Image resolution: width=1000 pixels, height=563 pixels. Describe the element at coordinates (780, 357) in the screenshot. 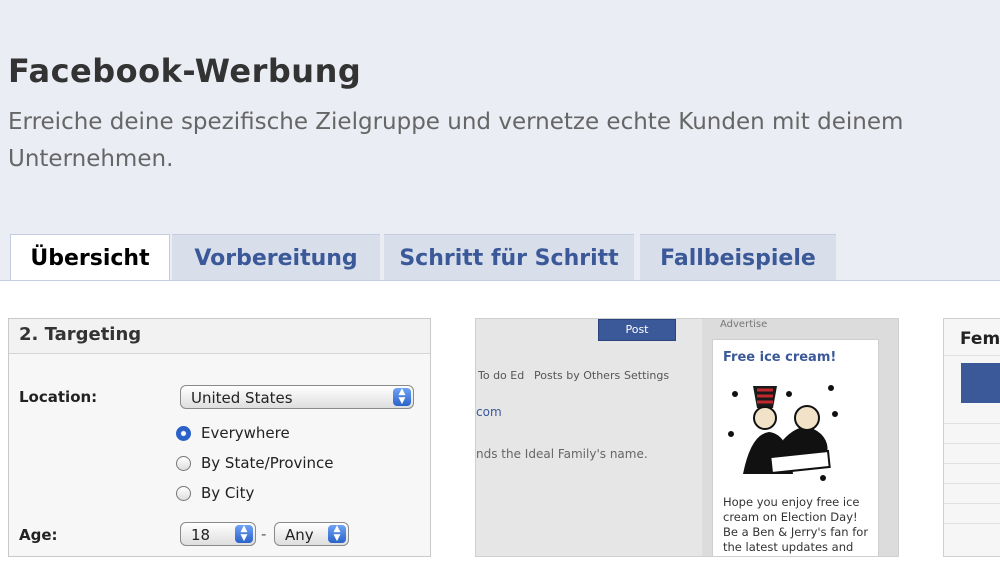

I see `ad-title: Free ice cream!` at that location.